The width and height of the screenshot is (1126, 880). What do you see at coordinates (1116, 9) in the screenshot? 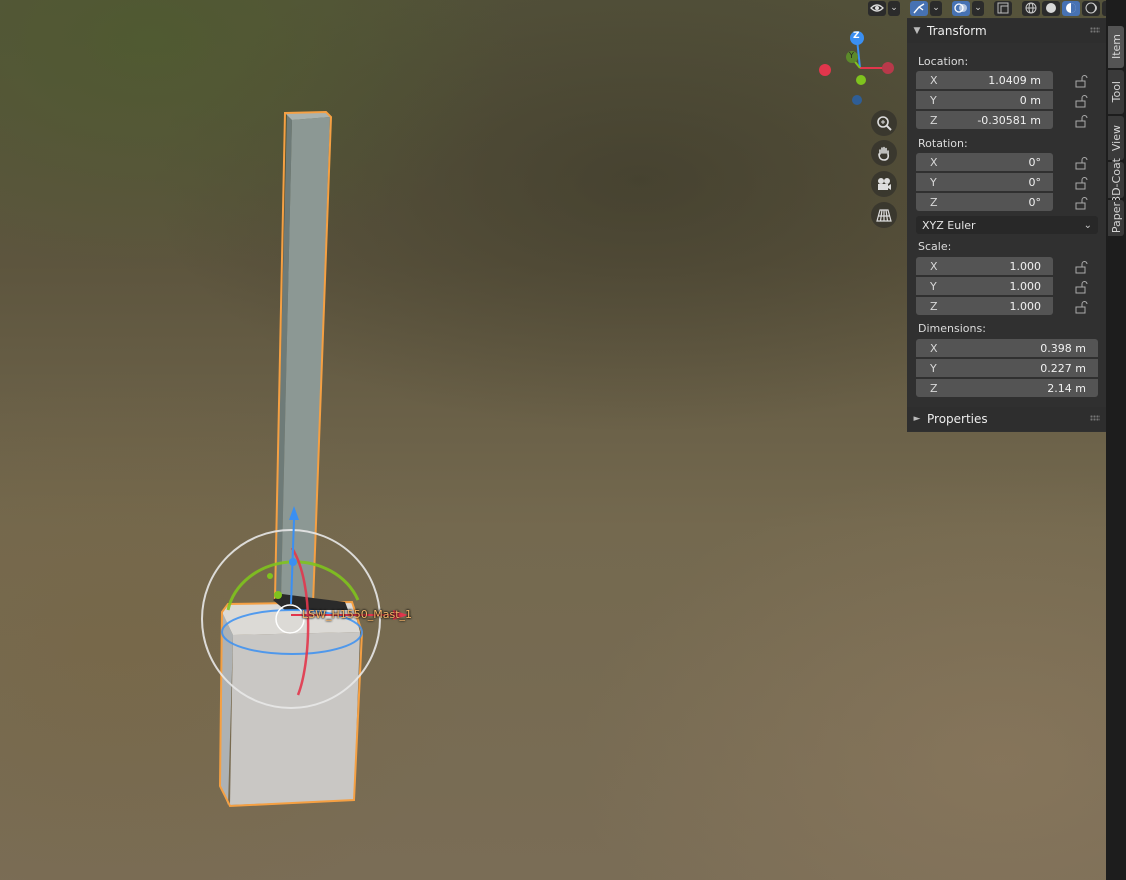
I see `tabs-strip-top` at bounding box center [1116, 9].